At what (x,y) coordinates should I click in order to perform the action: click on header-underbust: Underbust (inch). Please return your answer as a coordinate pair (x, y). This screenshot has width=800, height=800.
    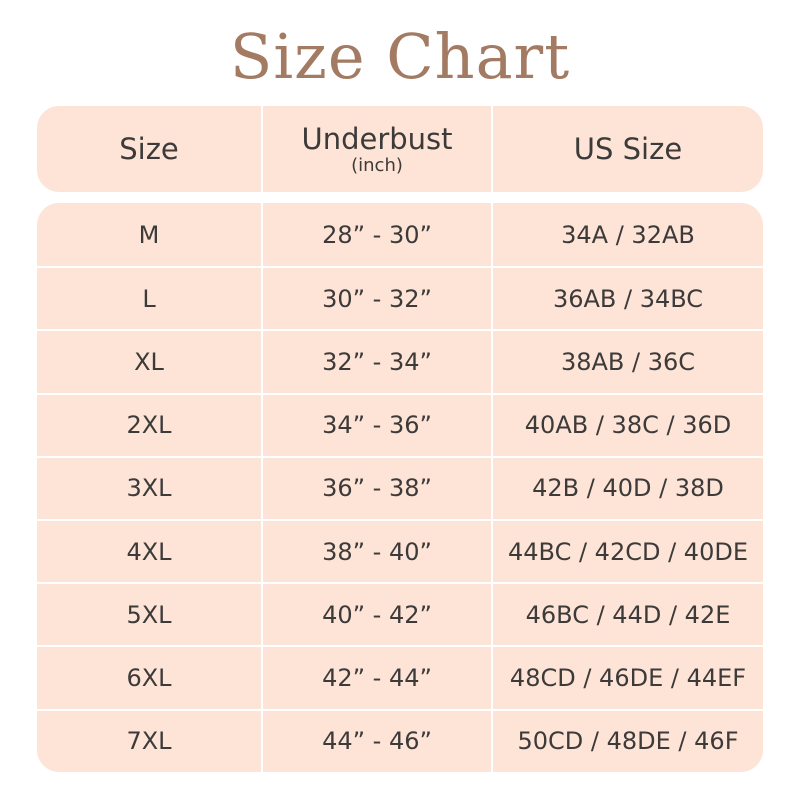
    Looking at the image, I should click on (376, 149).